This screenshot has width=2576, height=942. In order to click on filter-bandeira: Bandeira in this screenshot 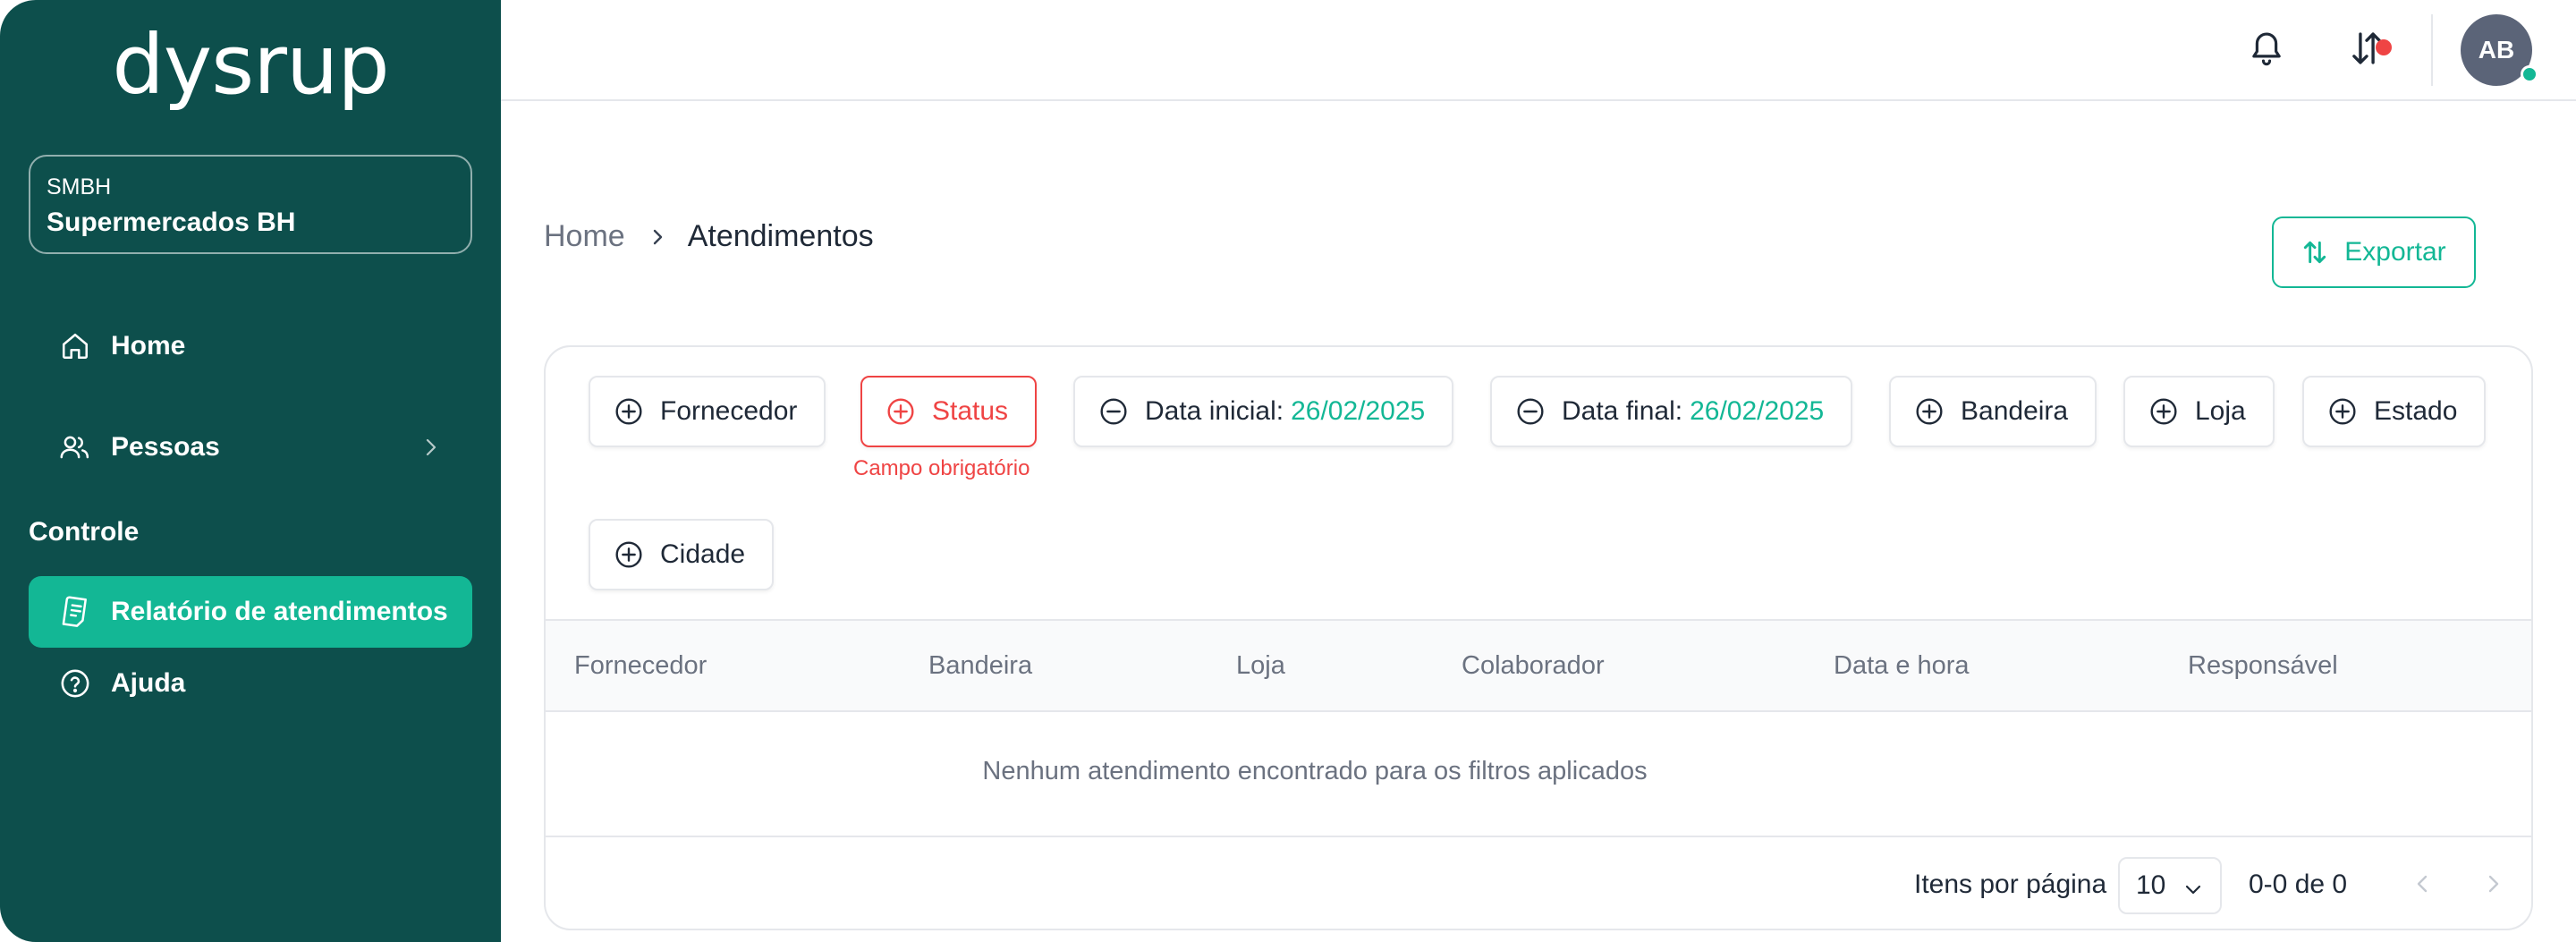, I will do `click(1993, 412)`.